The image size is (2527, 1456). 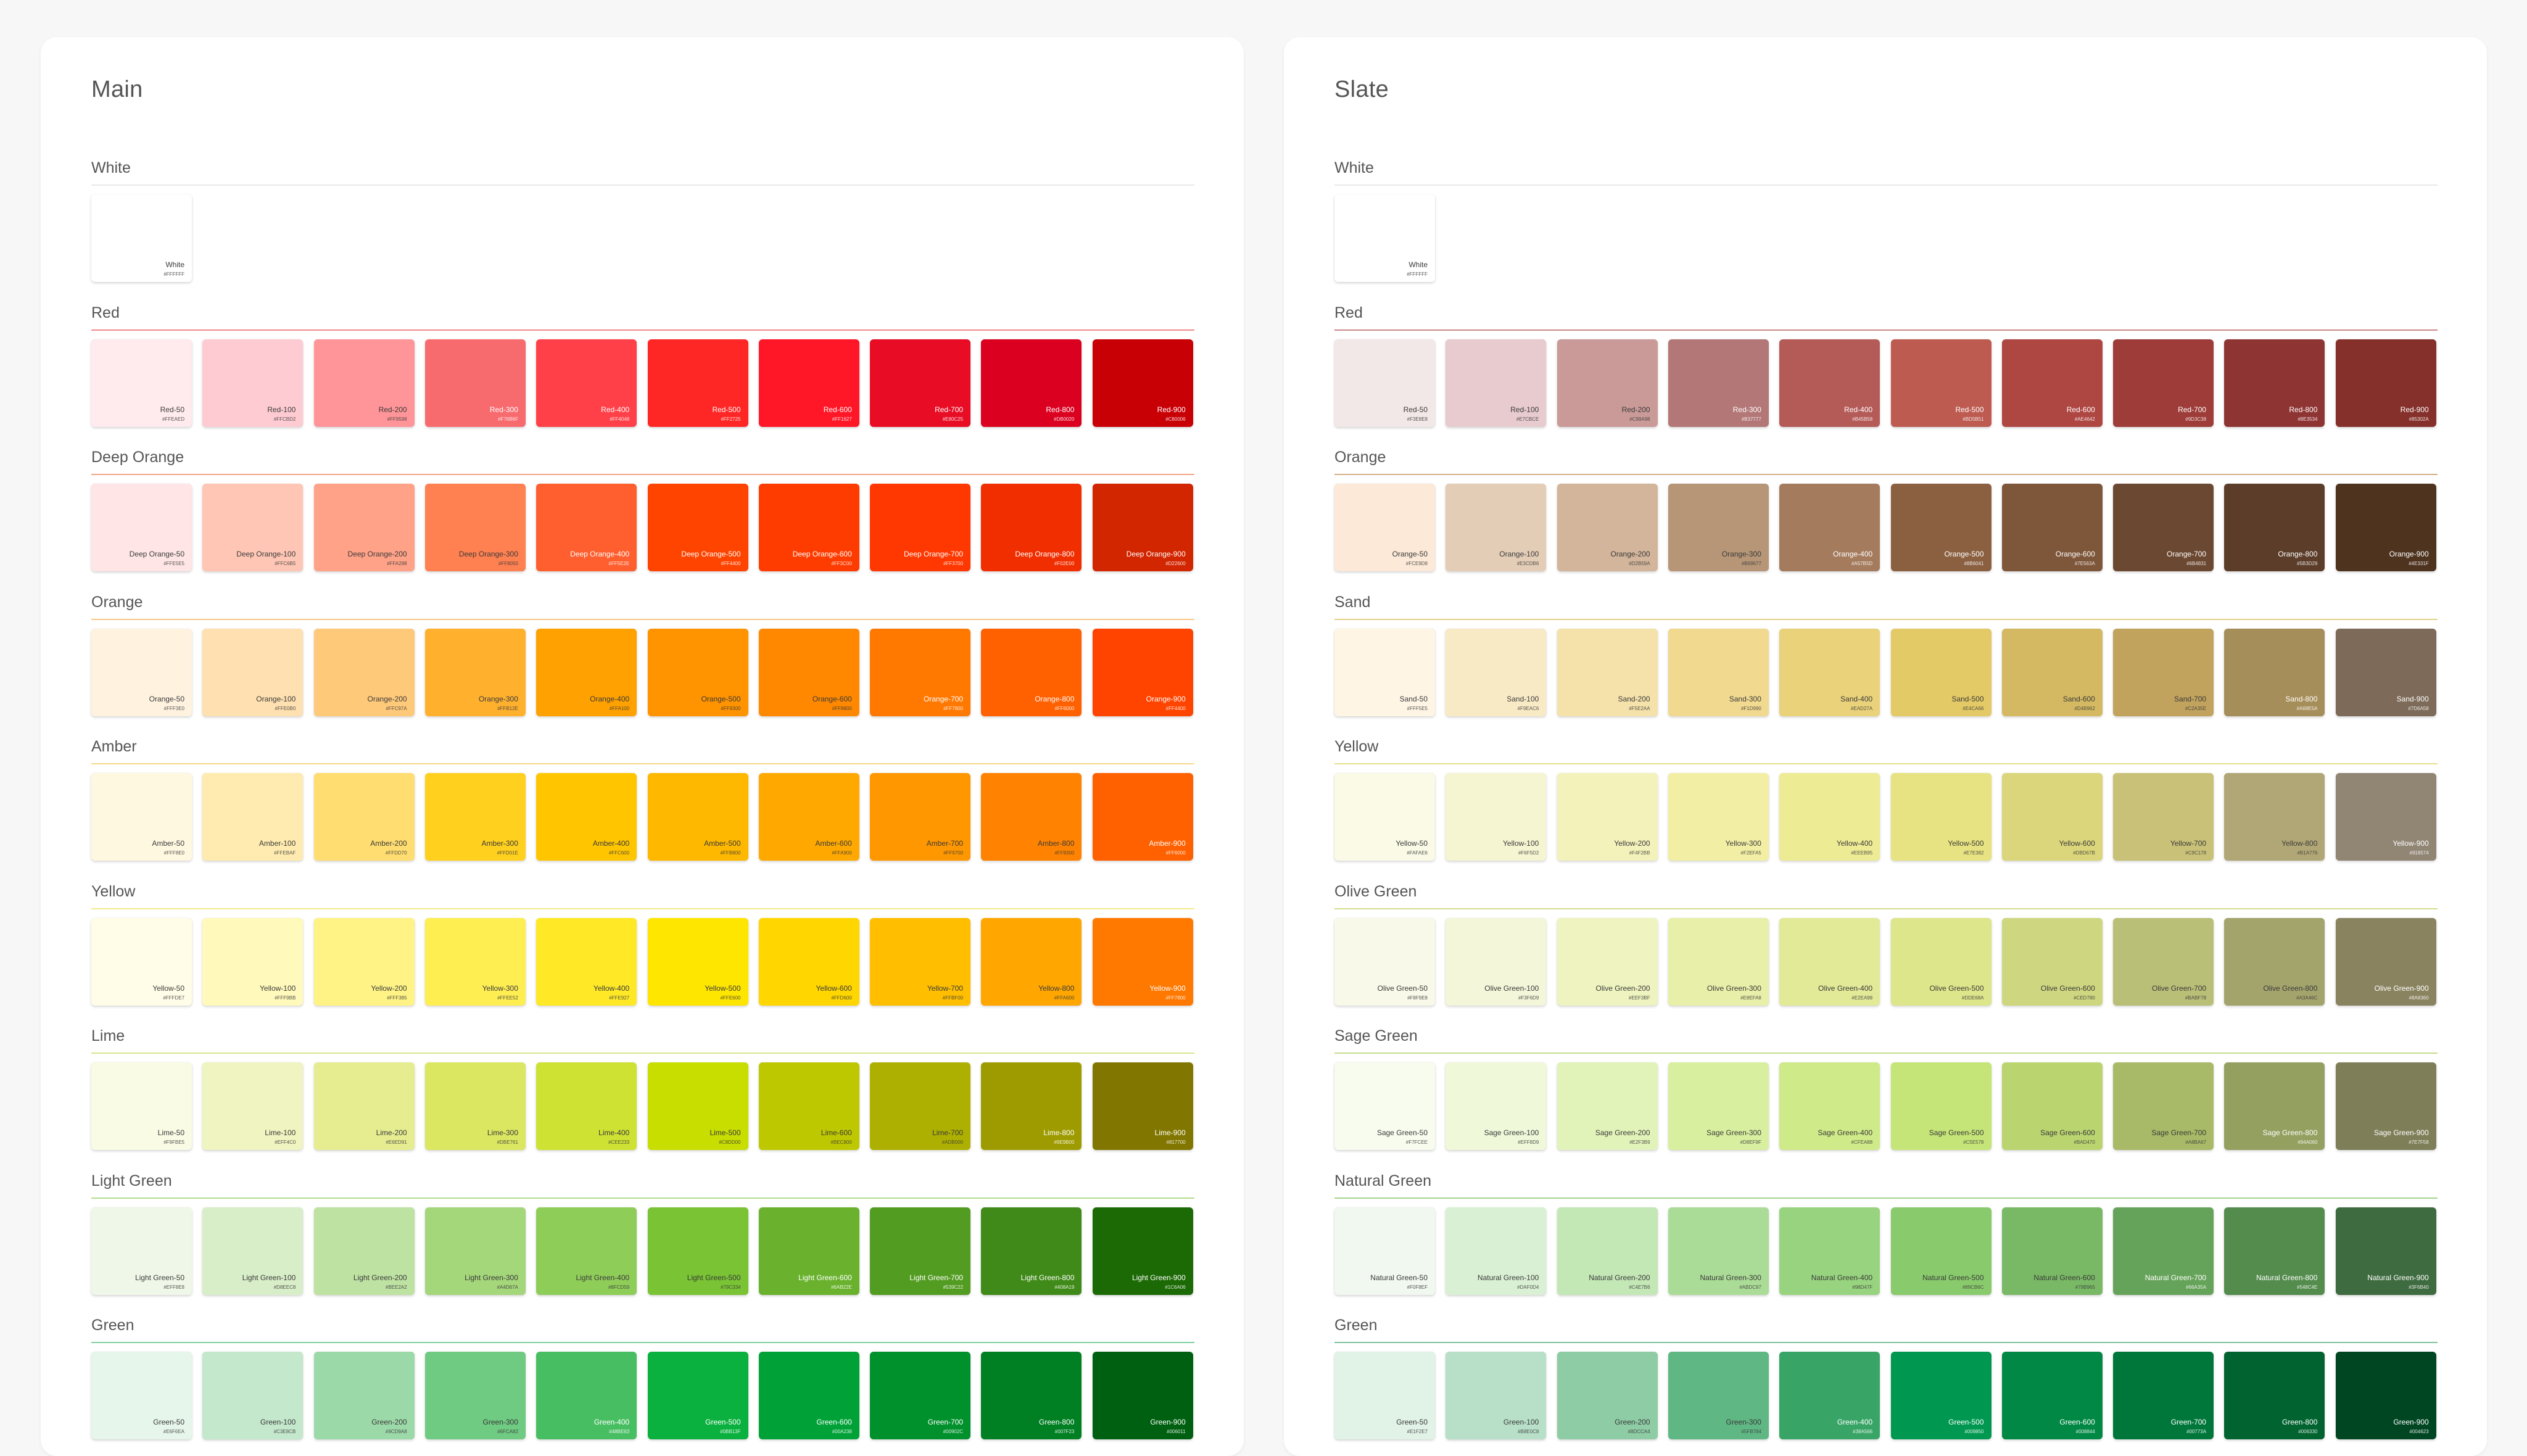 What do you see at coordinates (1031, 672) in the screenshot?
I see `color-swatch-orange-800: Orange-800 #FF6000` at bounding box center [1031, 672].